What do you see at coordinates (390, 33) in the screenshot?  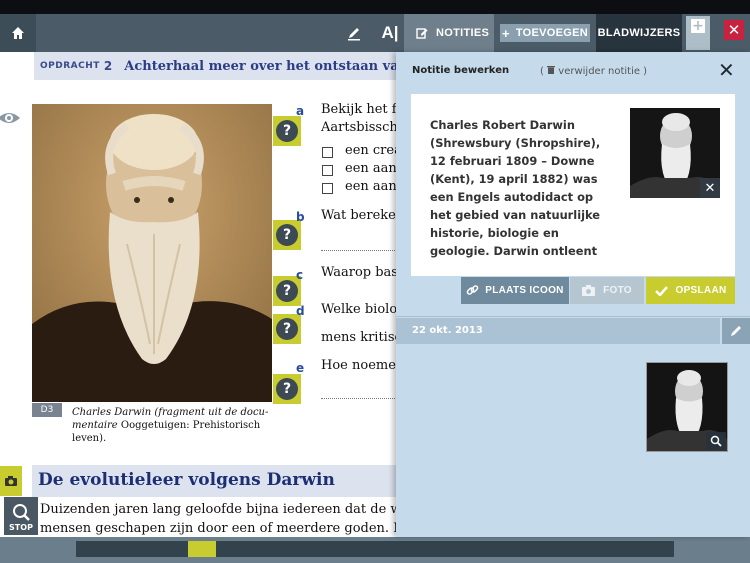 I see `text-tool-button: A|` at bounding box center [390, 33].